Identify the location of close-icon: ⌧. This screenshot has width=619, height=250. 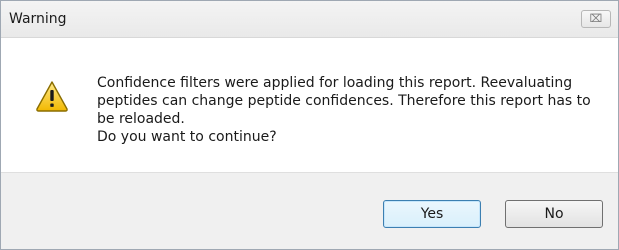
(596, 18).